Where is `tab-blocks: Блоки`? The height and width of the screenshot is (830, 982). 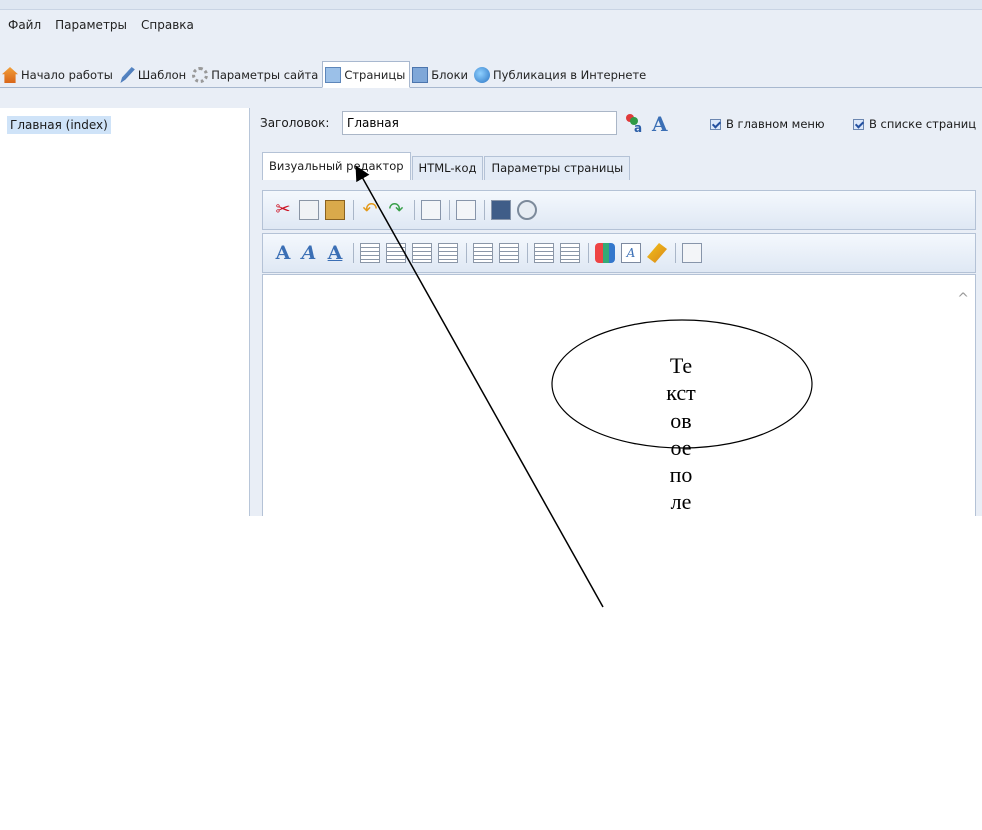 tab-blocks: Блоки is located at coordinates (441, 75).